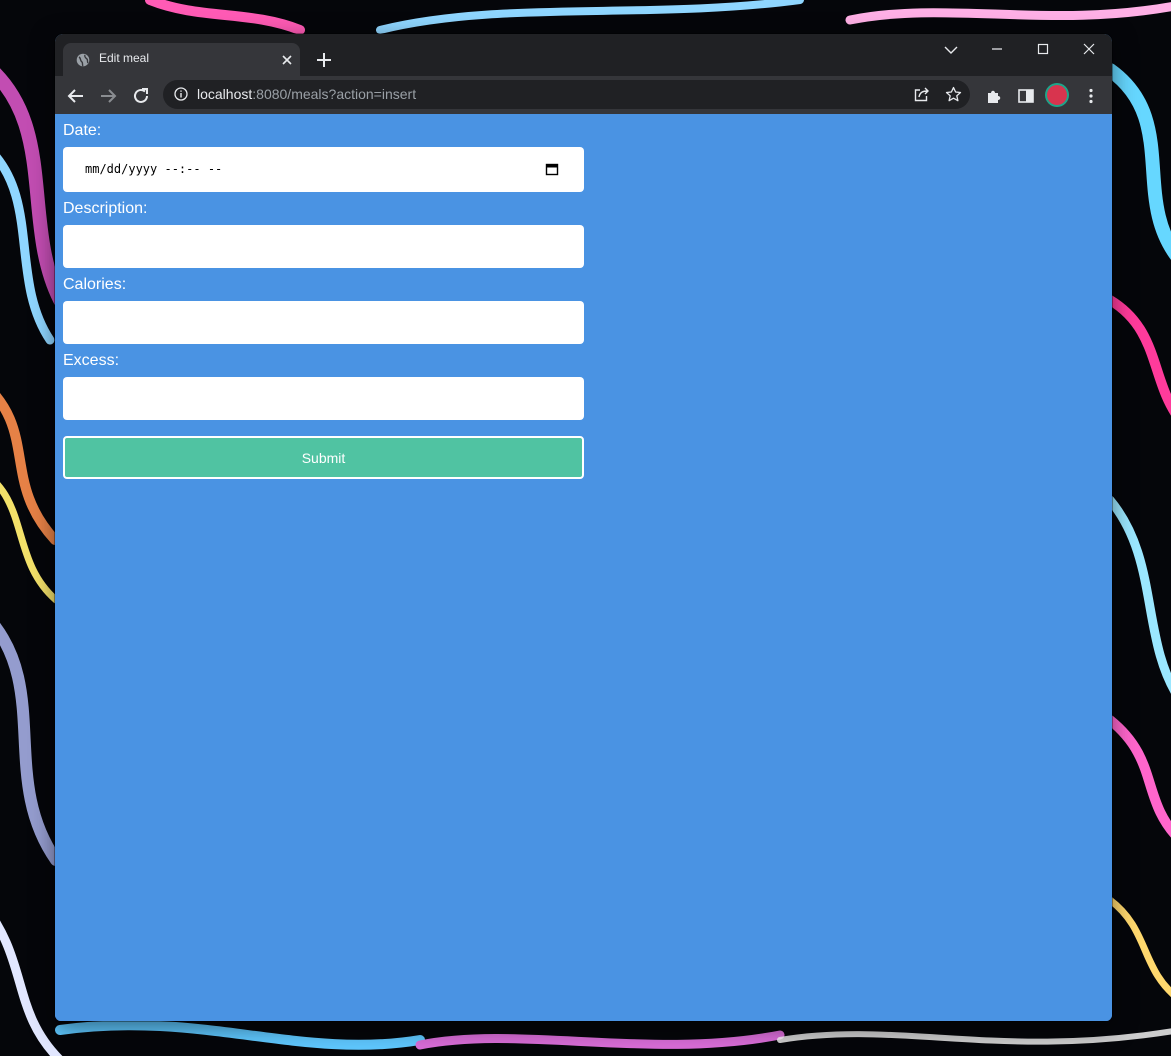  Describe the element at coordinates (141, 96) in the screenshot. I see `reload-icon` at that location.